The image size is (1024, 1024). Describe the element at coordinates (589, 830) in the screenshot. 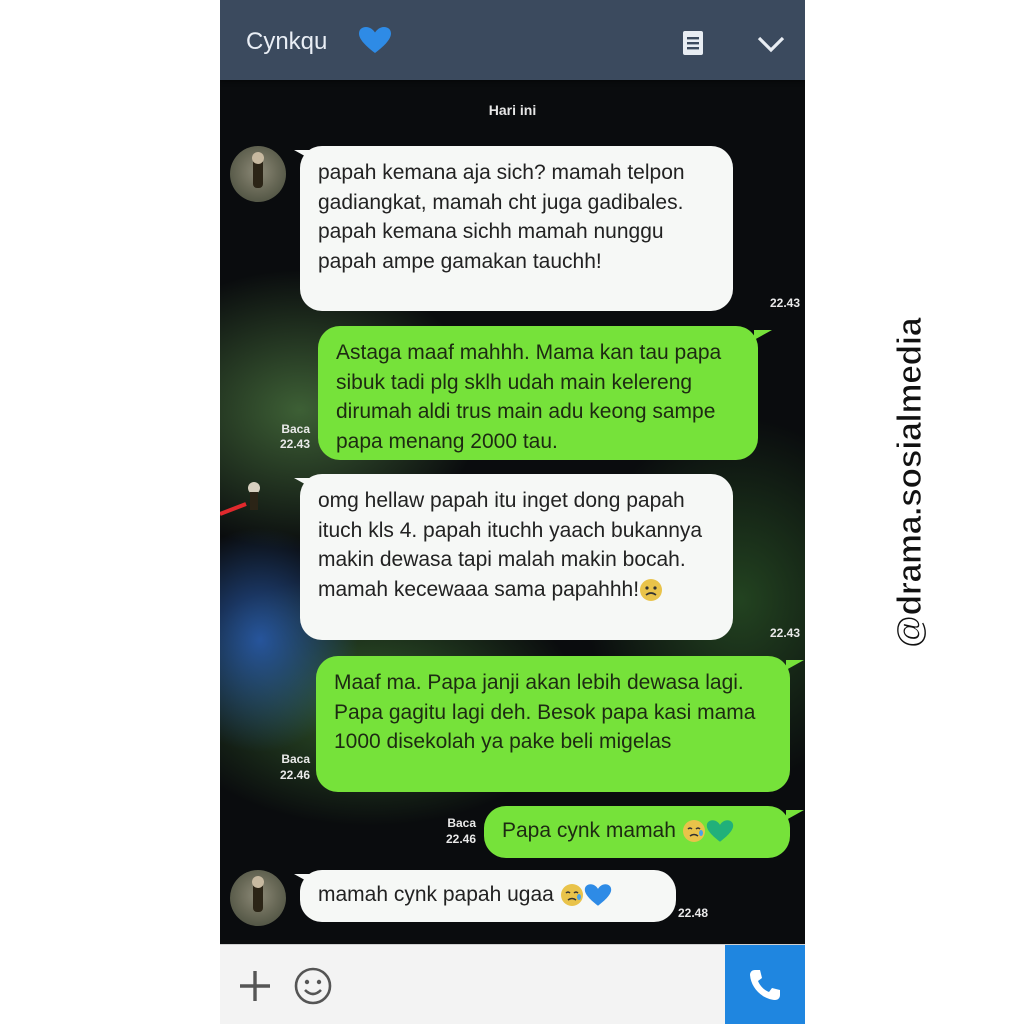

I see `message-text: Papa cynk mamah` at that location.